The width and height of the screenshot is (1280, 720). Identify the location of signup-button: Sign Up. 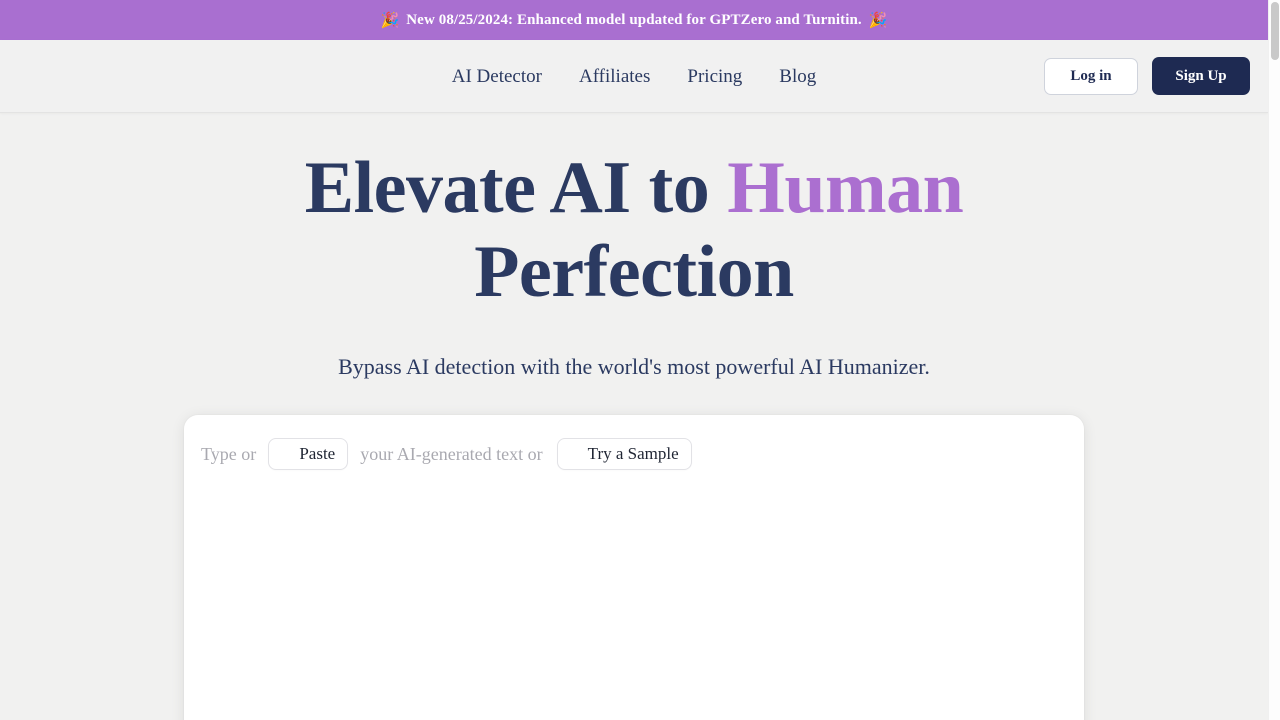
(1201, 76).